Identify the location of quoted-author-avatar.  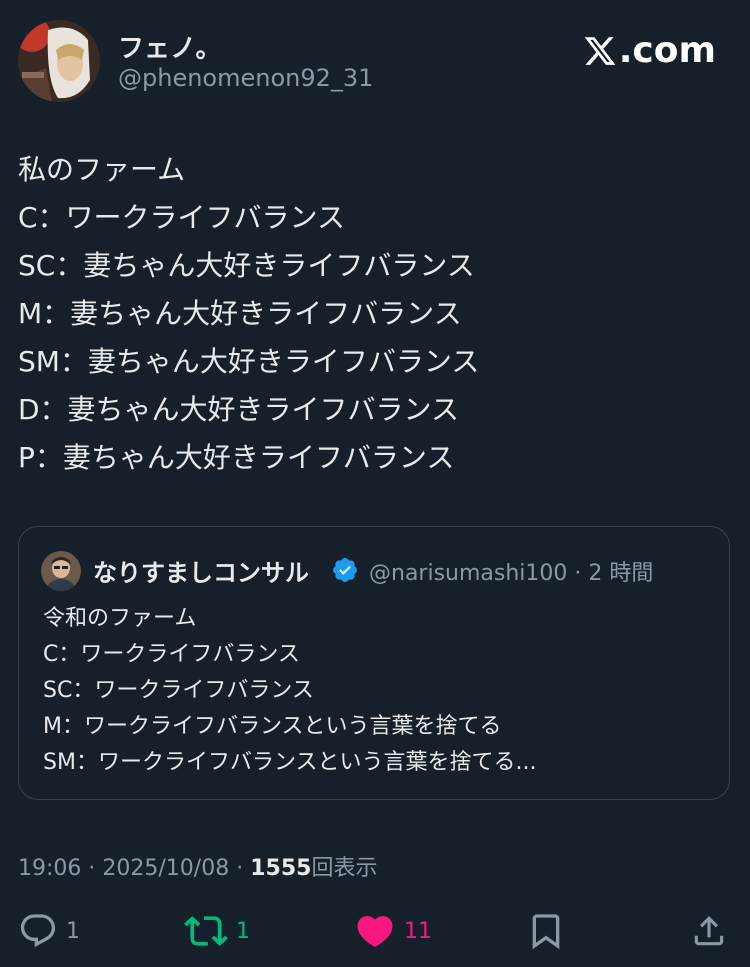
(61, 571).